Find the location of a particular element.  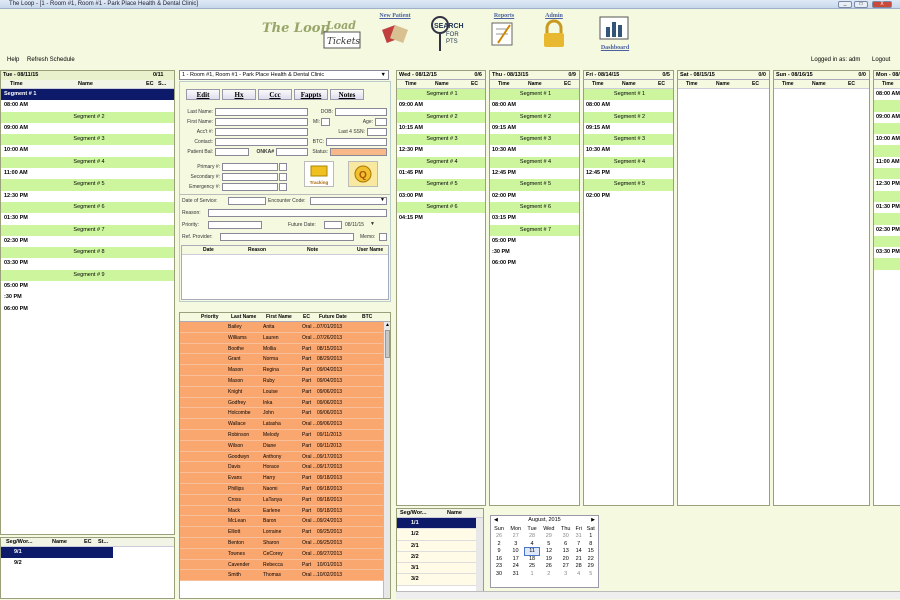

table-row: Mack Earlene Part 09/18/2013 is located at coordinates (285, 511).